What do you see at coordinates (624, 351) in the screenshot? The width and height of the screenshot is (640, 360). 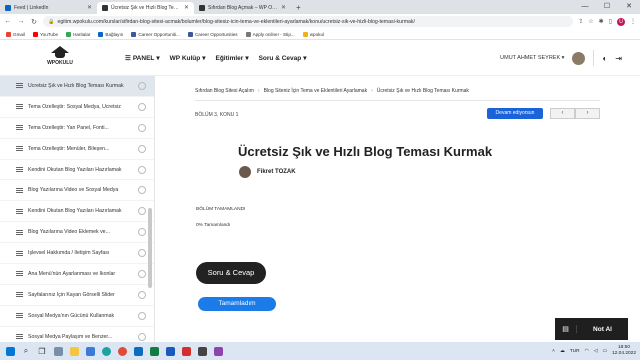 I see `clock: 18:50 12.04.2022` at bounding box center [624, 351].